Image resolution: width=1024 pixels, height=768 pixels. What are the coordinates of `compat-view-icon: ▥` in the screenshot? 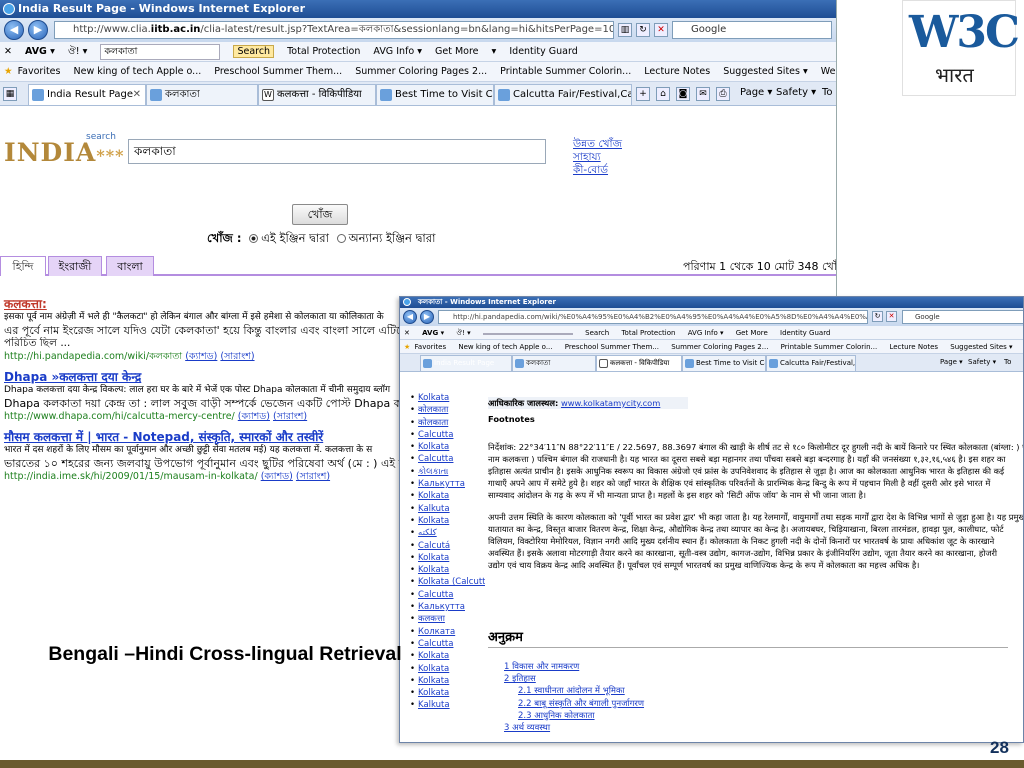 It's located at (625, 30).